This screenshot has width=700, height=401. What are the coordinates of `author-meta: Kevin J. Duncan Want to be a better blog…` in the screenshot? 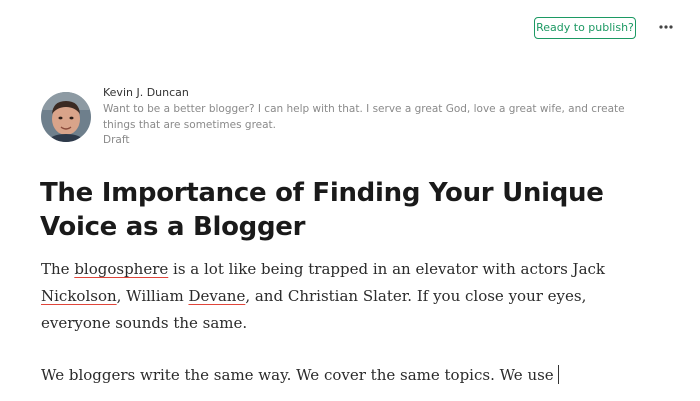 It's located at (383, 116).